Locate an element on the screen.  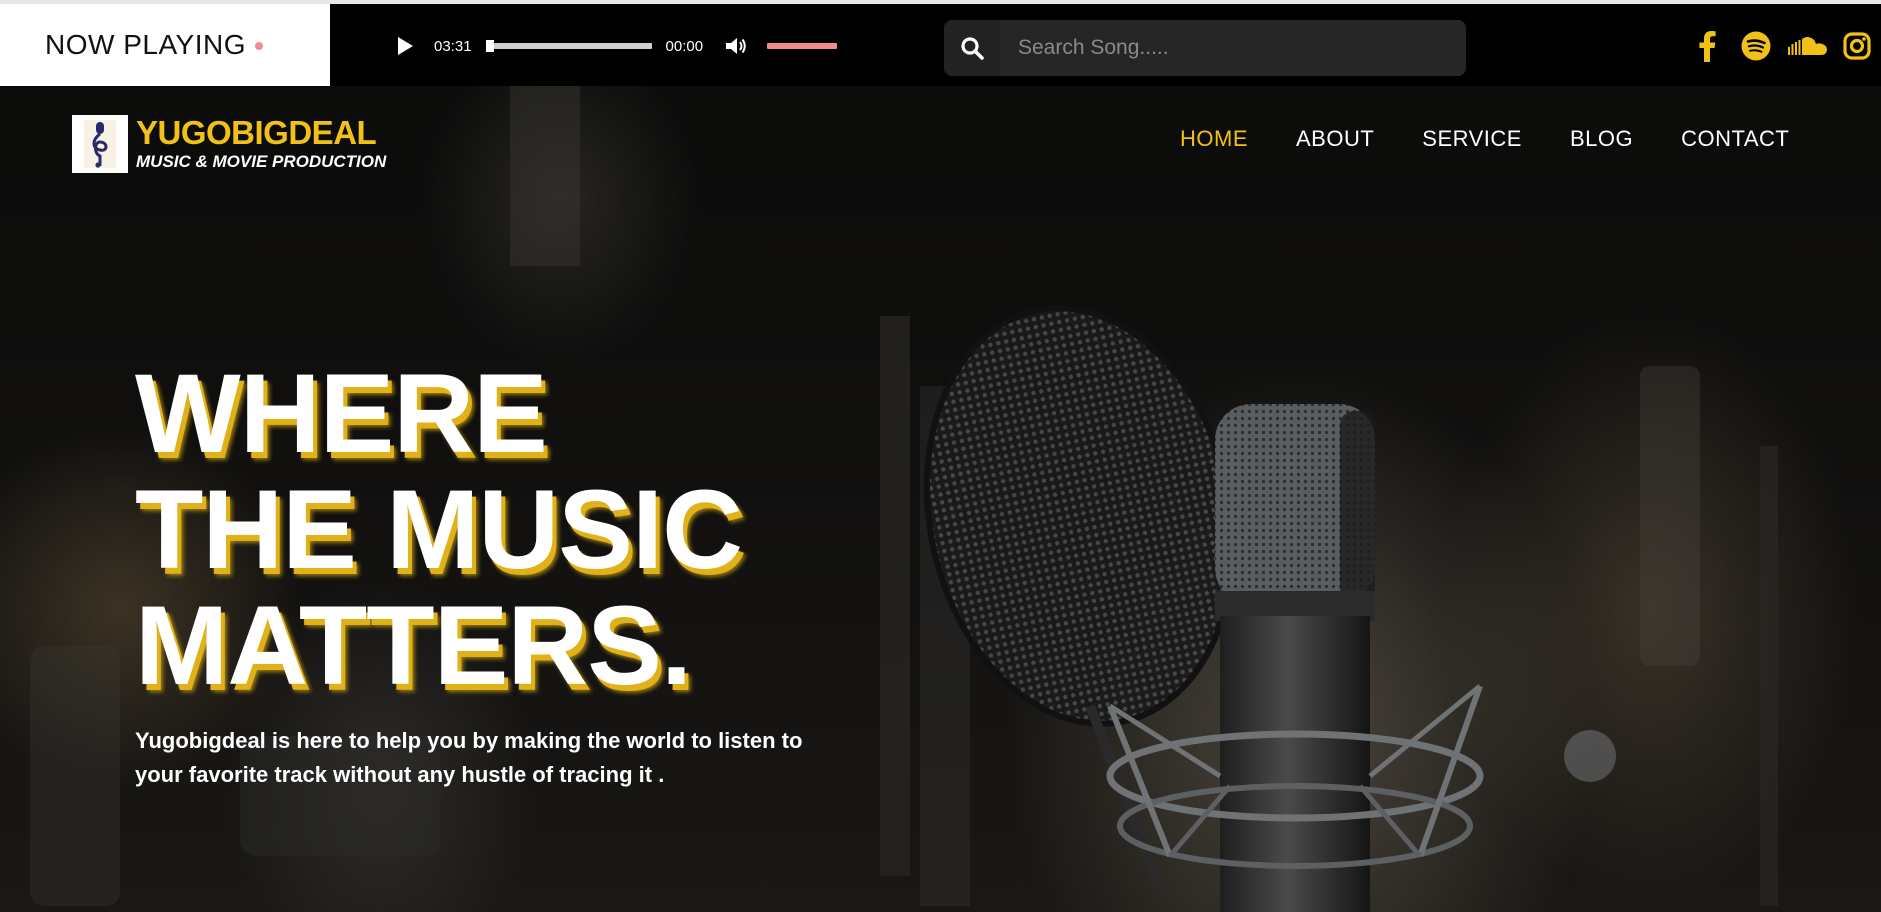
now-playing-label: NOW PLAYING is located at coordinates (165, 45).